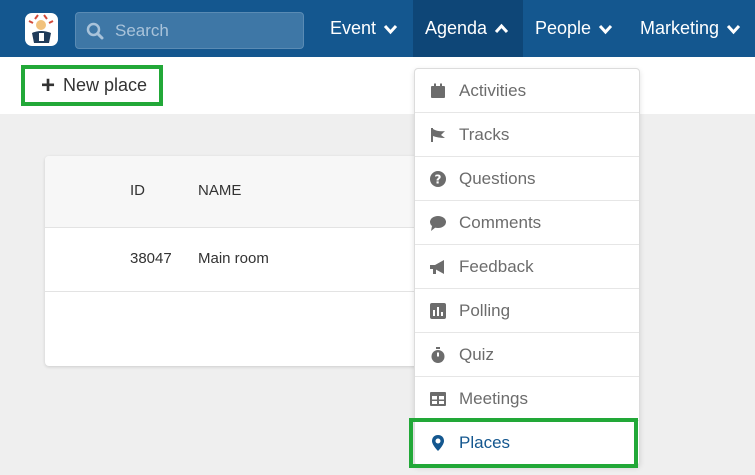  I want to click on nav-item-label: Agenda, so click(456, 28).